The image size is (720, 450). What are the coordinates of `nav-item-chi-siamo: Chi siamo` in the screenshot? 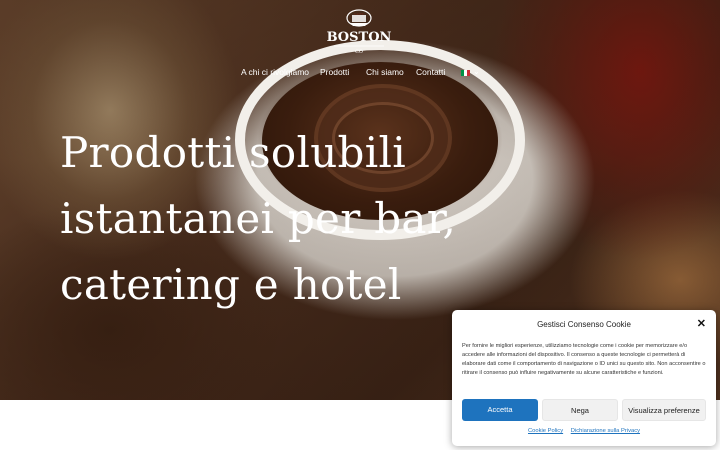 It's located at (385, 72).